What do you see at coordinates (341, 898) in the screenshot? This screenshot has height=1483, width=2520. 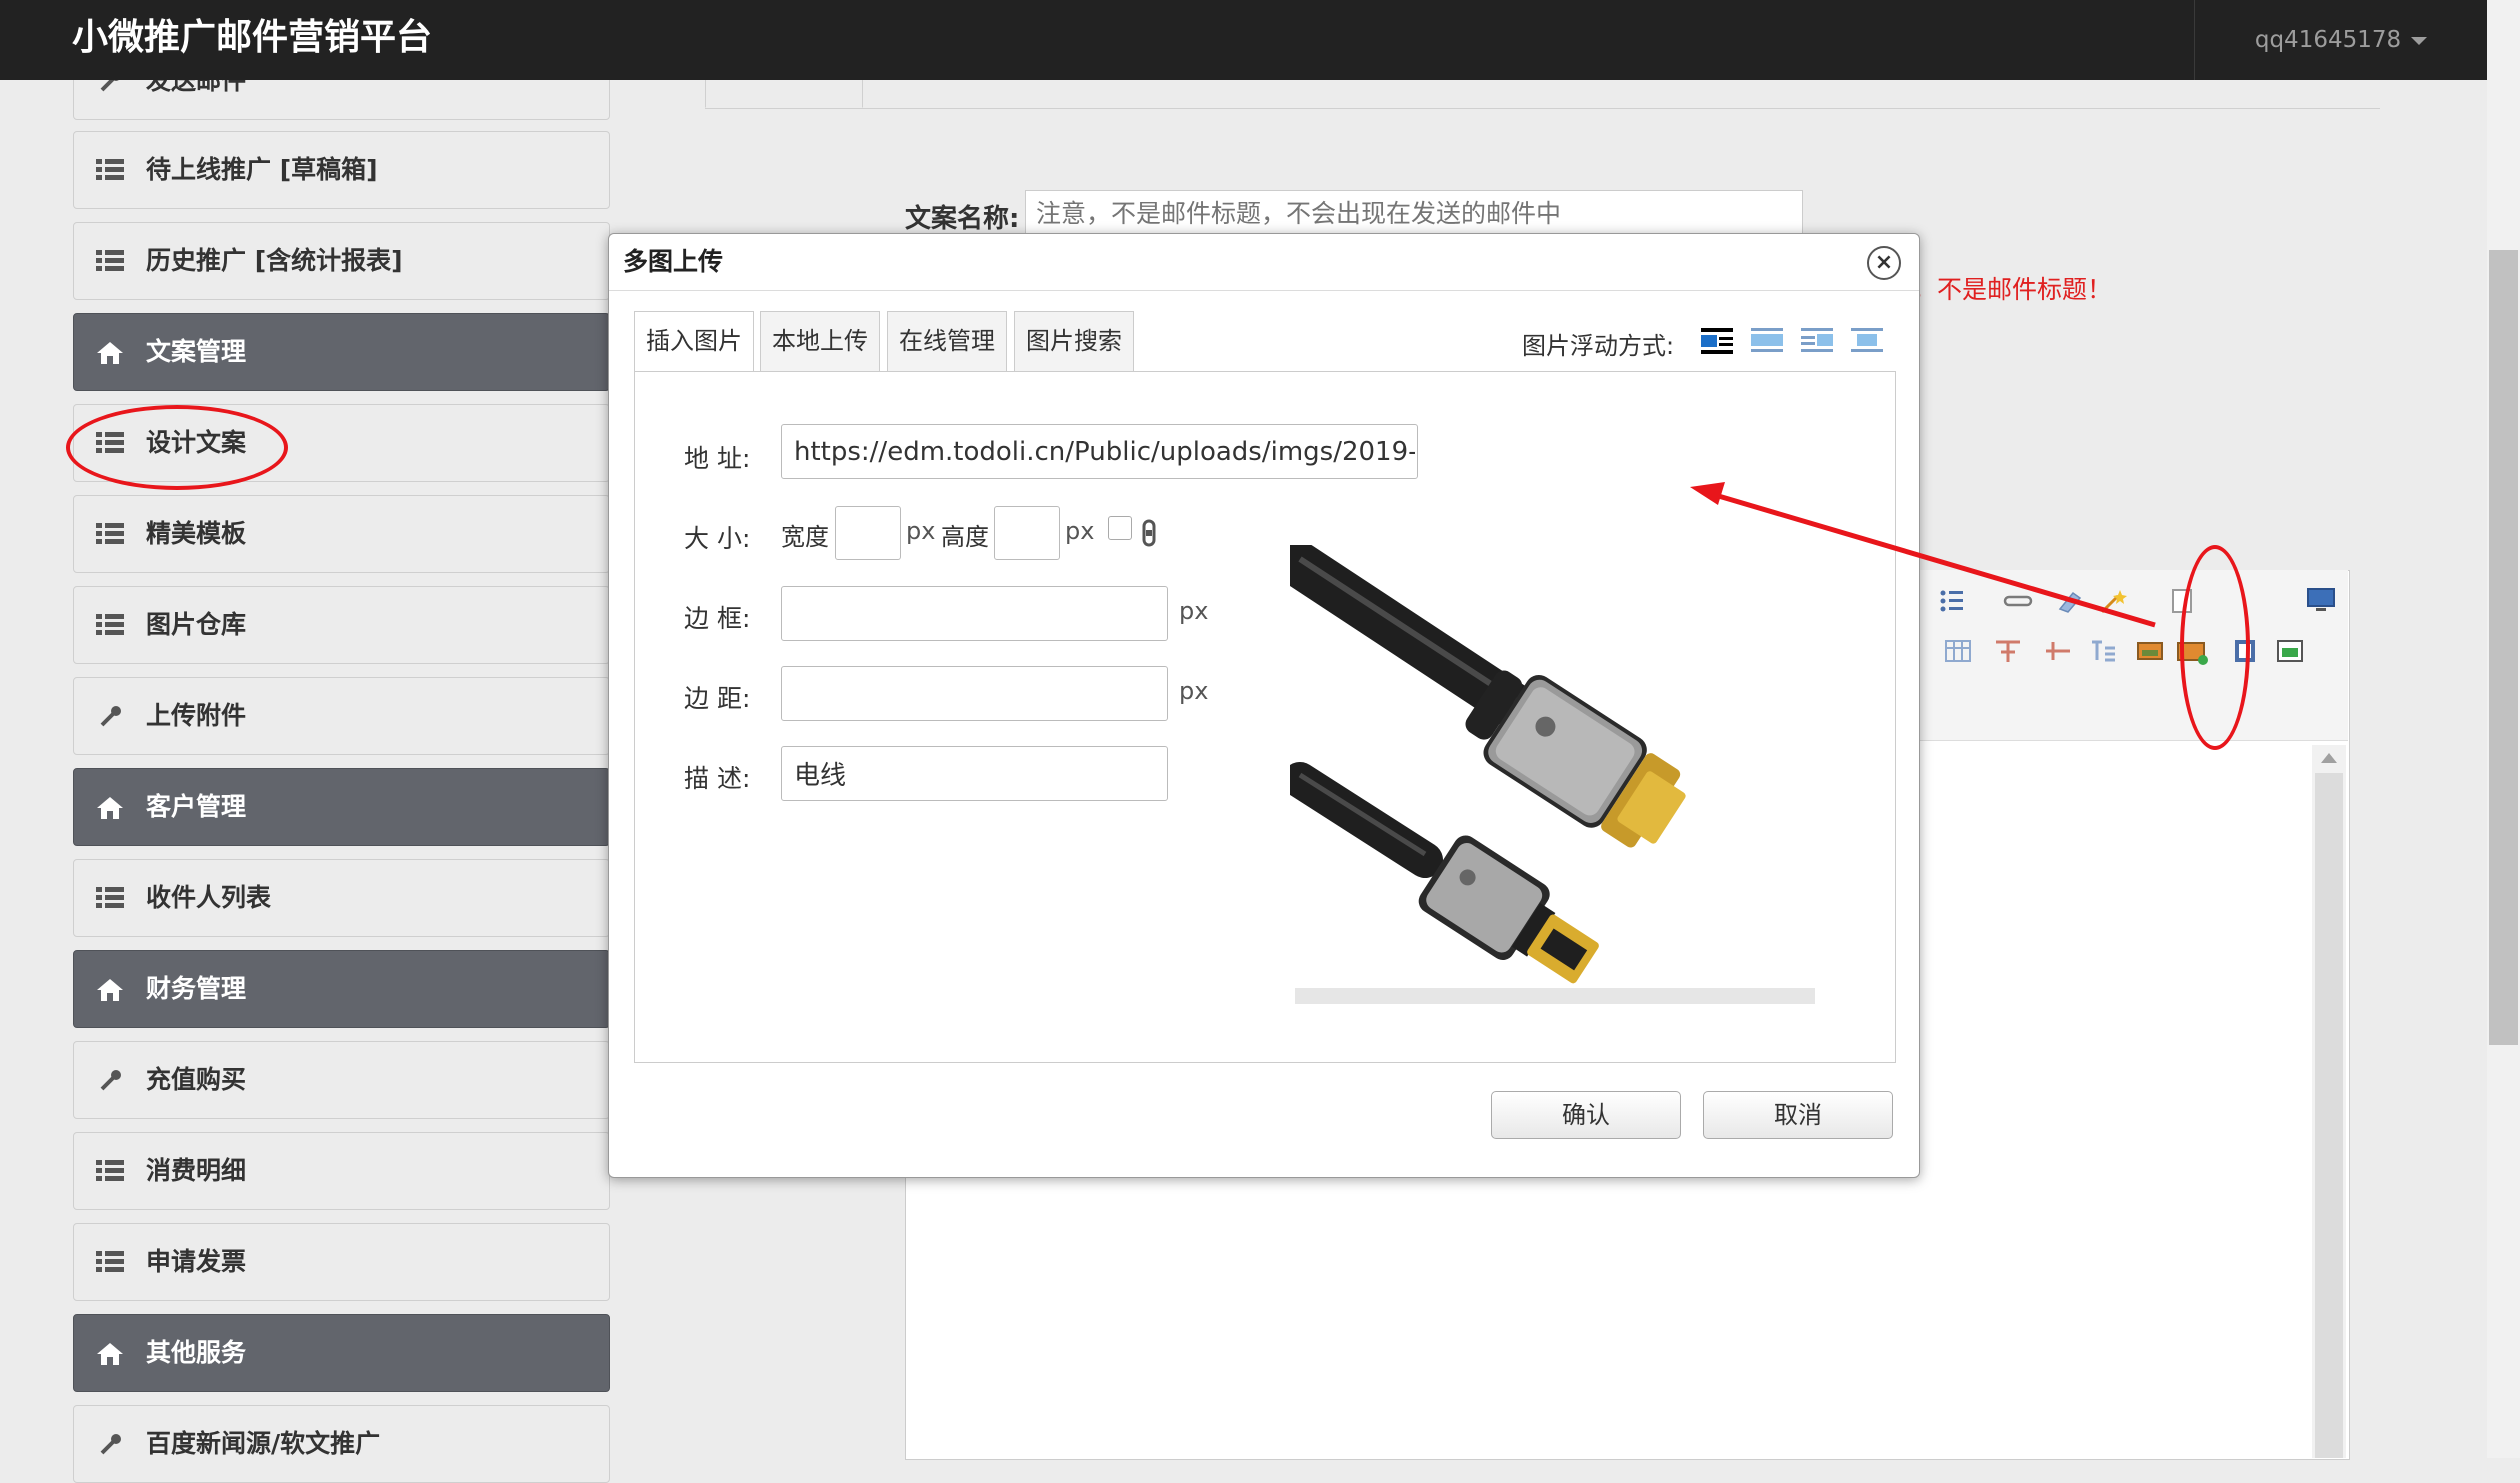 I see `sidebar-item-recipient-list: 收件人列表` at bounding box center [341, 898].